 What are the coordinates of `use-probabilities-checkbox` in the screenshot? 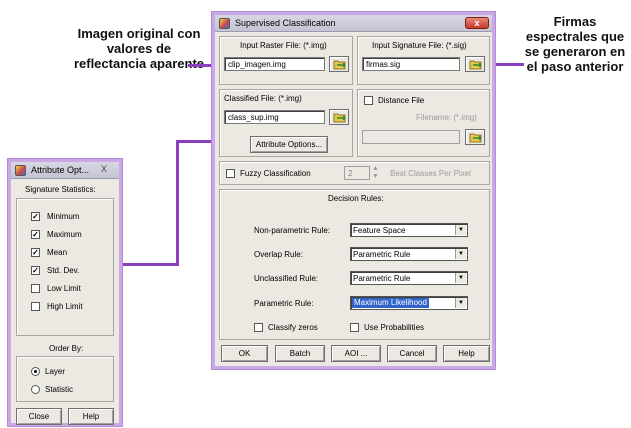 It's located at (354, 327).